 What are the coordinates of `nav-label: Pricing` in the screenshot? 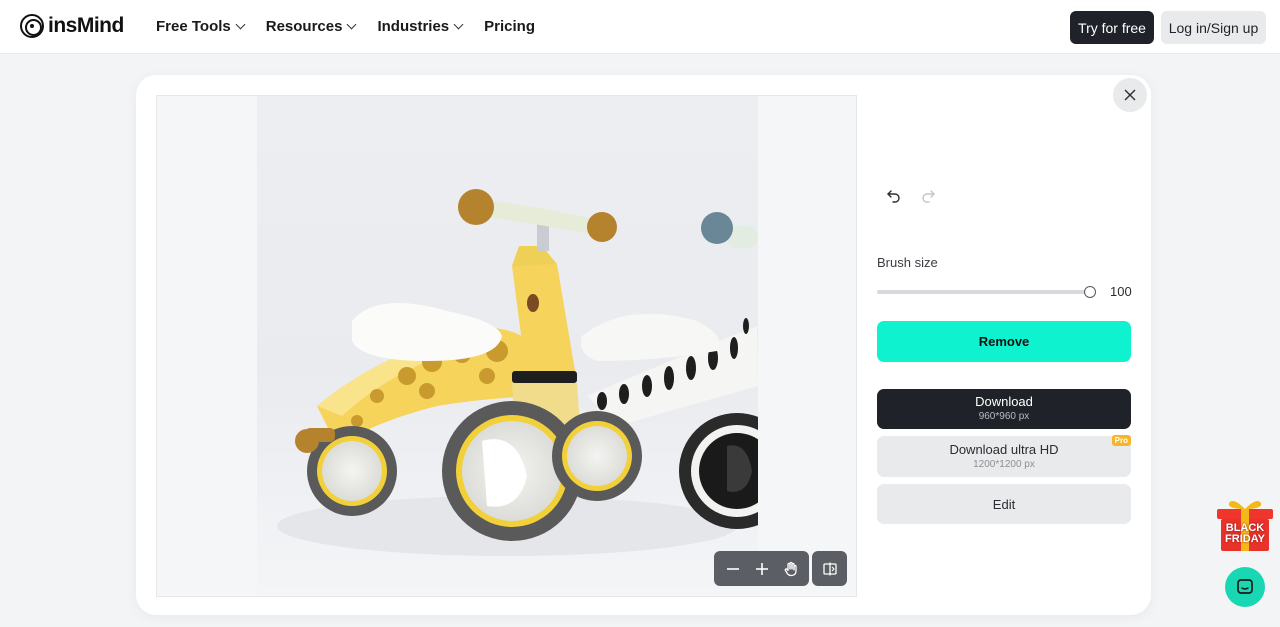 It's located at (510, 26).